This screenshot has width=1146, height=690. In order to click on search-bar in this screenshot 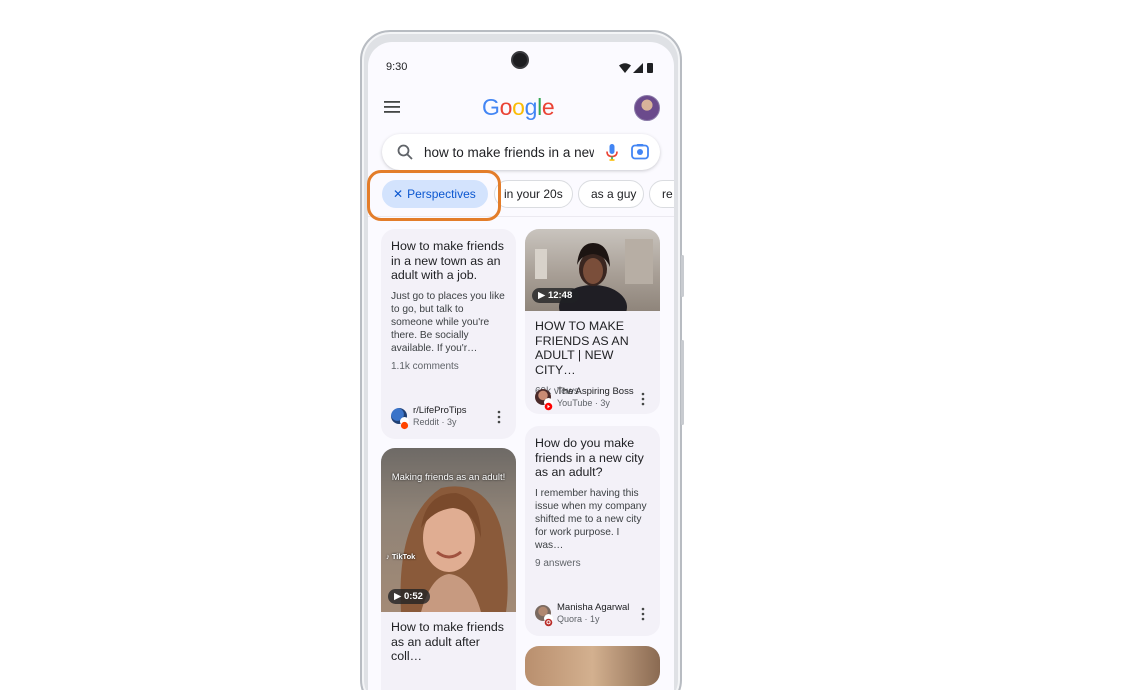, I will do `click(521, 152)`.